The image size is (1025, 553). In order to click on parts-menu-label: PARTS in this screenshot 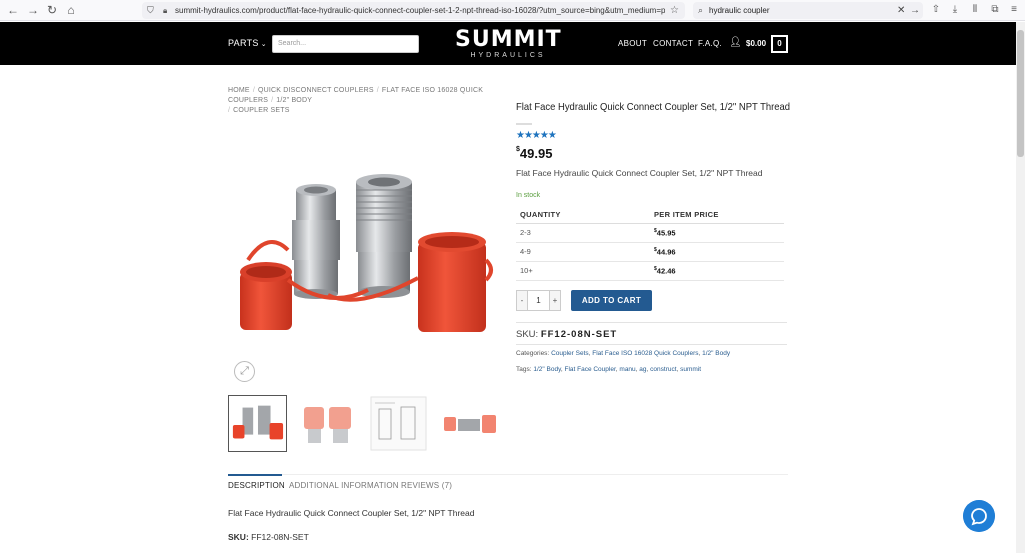, I will do `click(243, 43)`.